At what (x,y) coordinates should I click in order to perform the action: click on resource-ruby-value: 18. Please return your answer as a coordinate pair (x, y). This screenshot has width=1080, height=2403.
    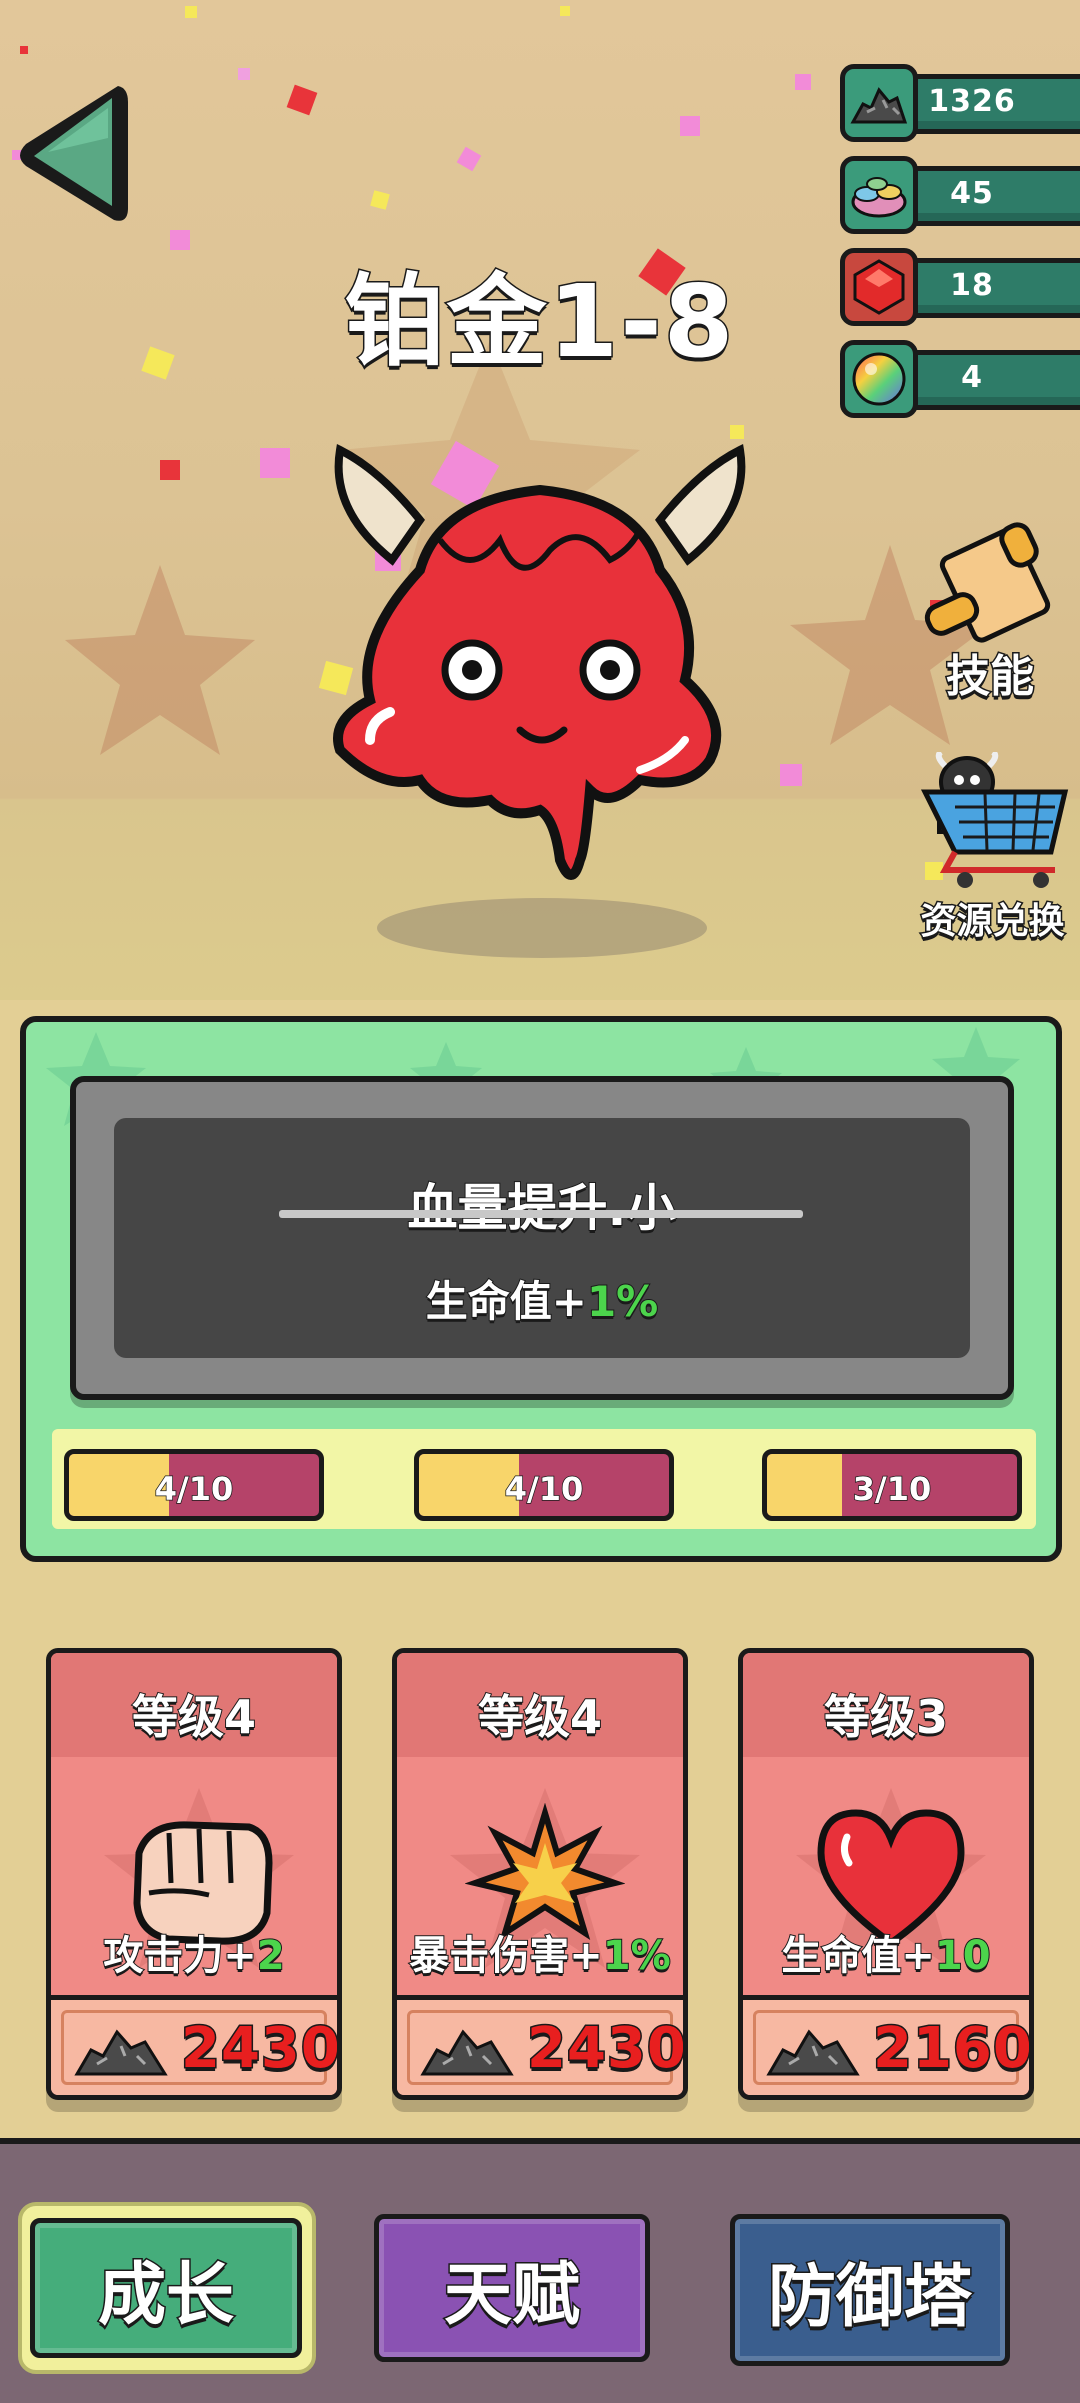
    Looking at the image, I should click on (972, 285).